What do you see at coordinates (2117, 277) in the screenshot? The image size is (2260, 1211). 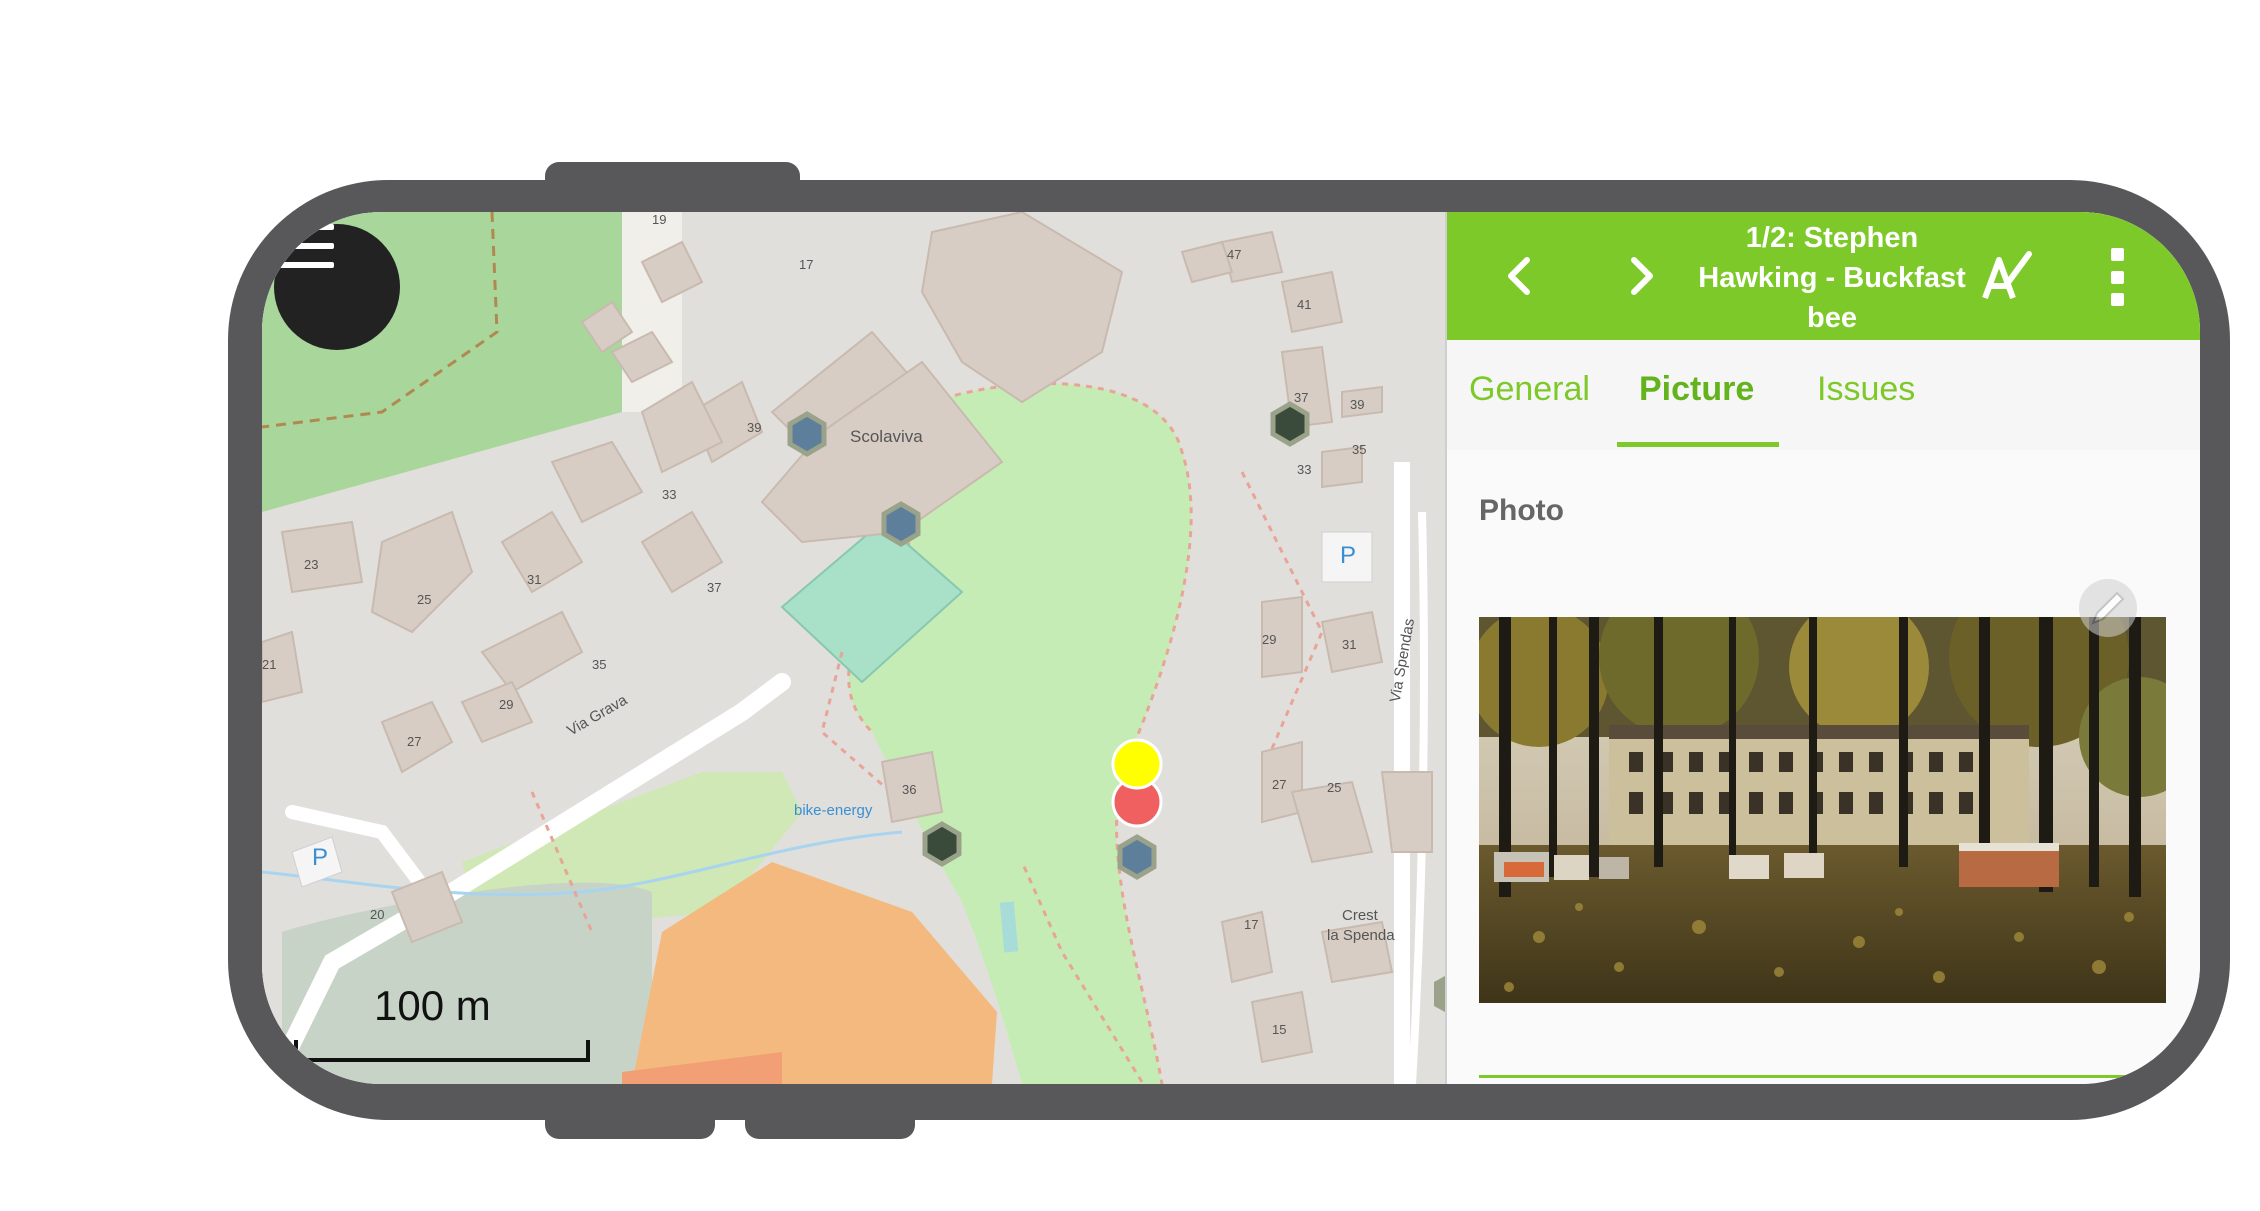 I see `more-options-button` at bounding box center [2117, 277].